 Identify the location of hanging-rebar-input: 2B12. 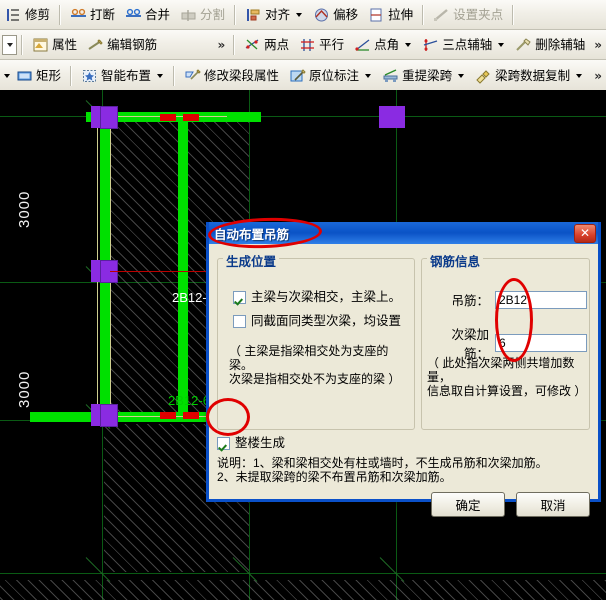
(541, 299).